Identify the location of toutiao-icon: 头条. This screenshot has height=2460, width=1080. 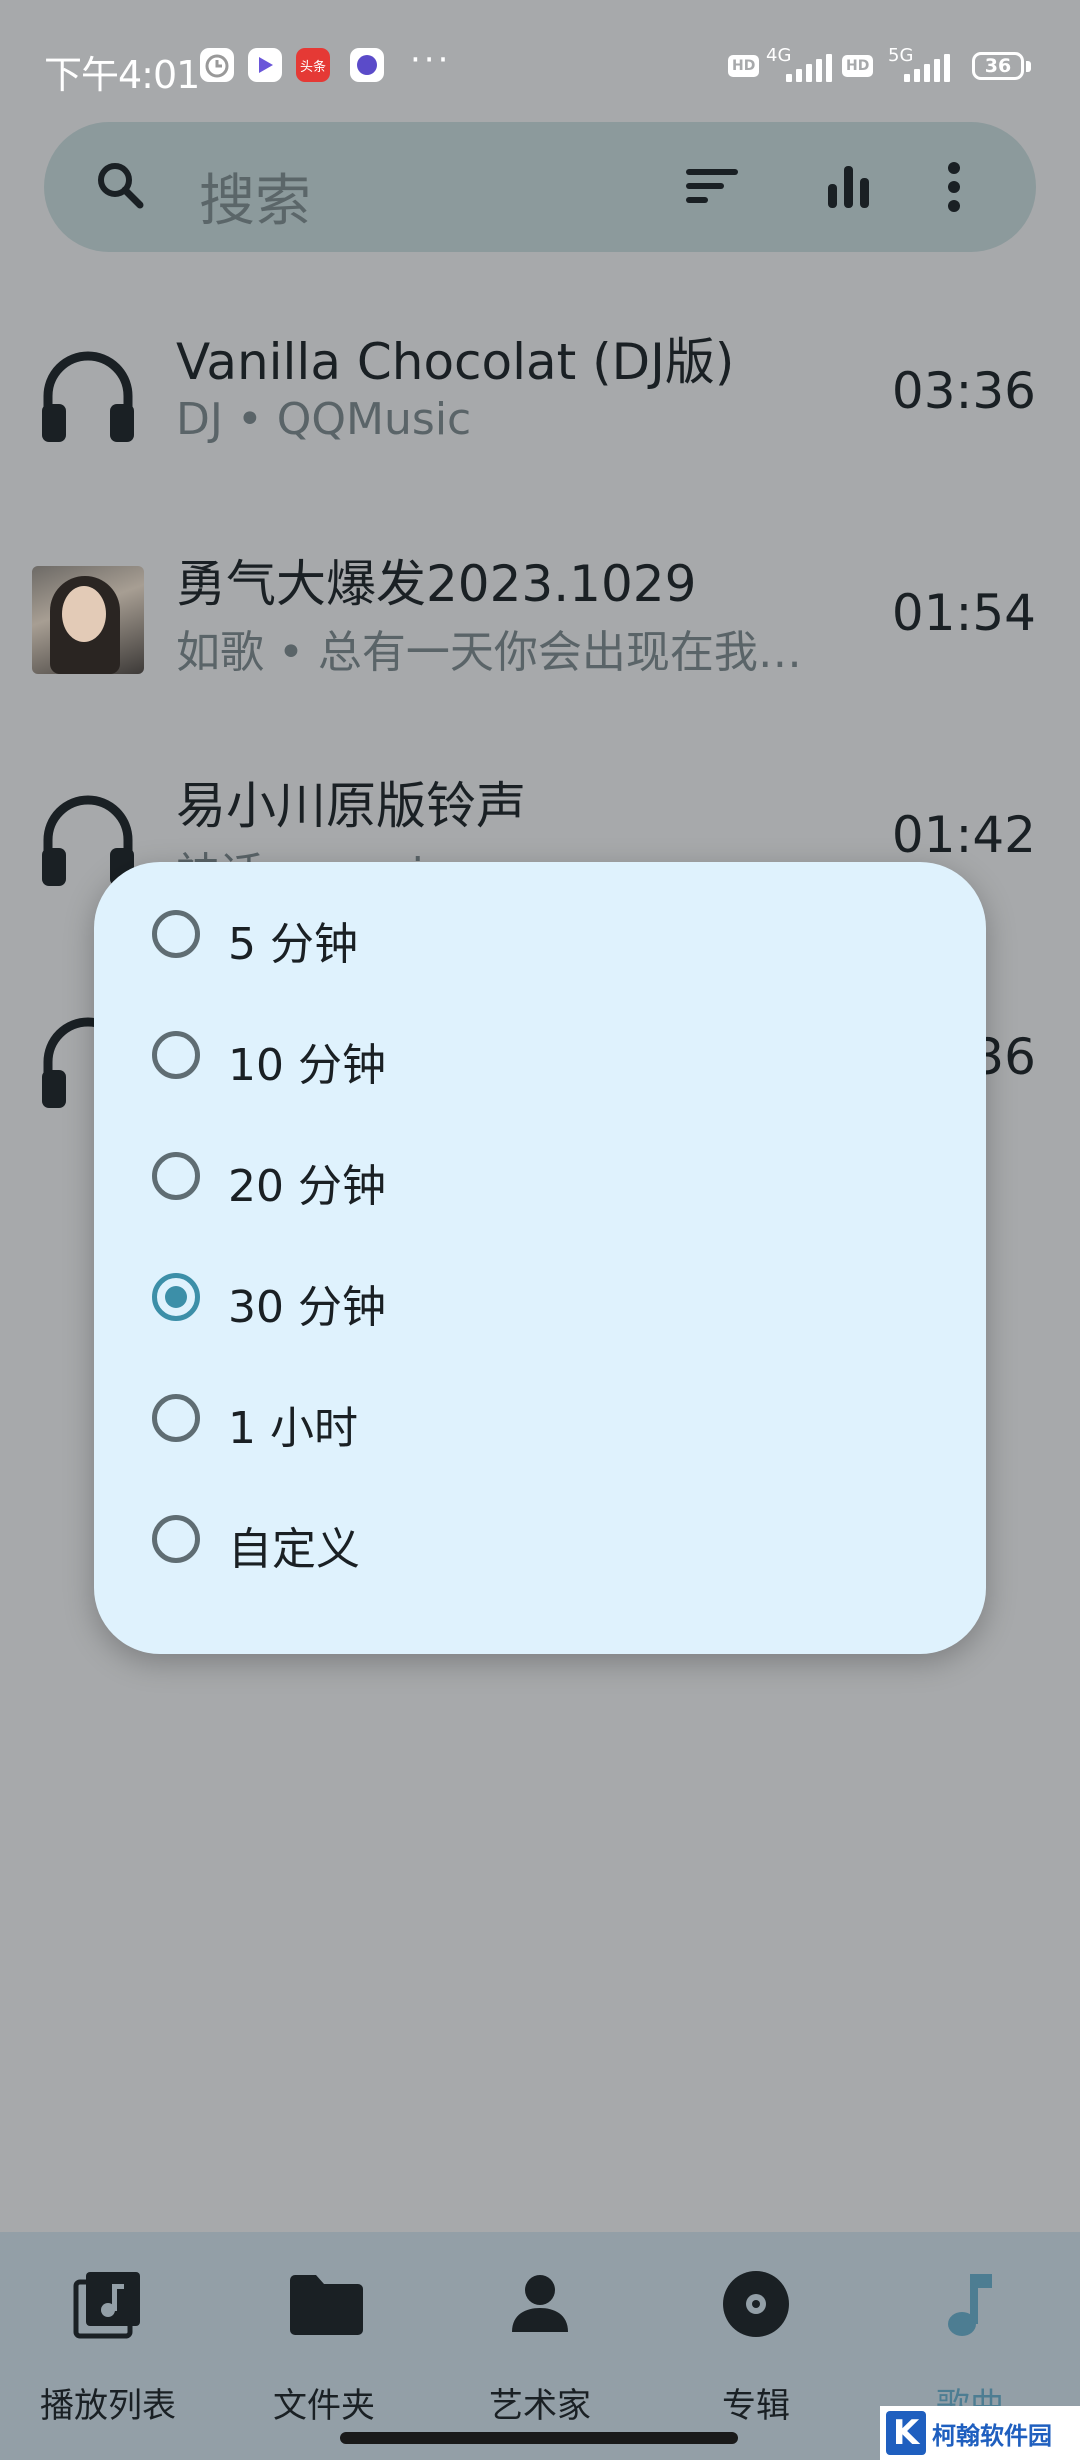
(313, 65).